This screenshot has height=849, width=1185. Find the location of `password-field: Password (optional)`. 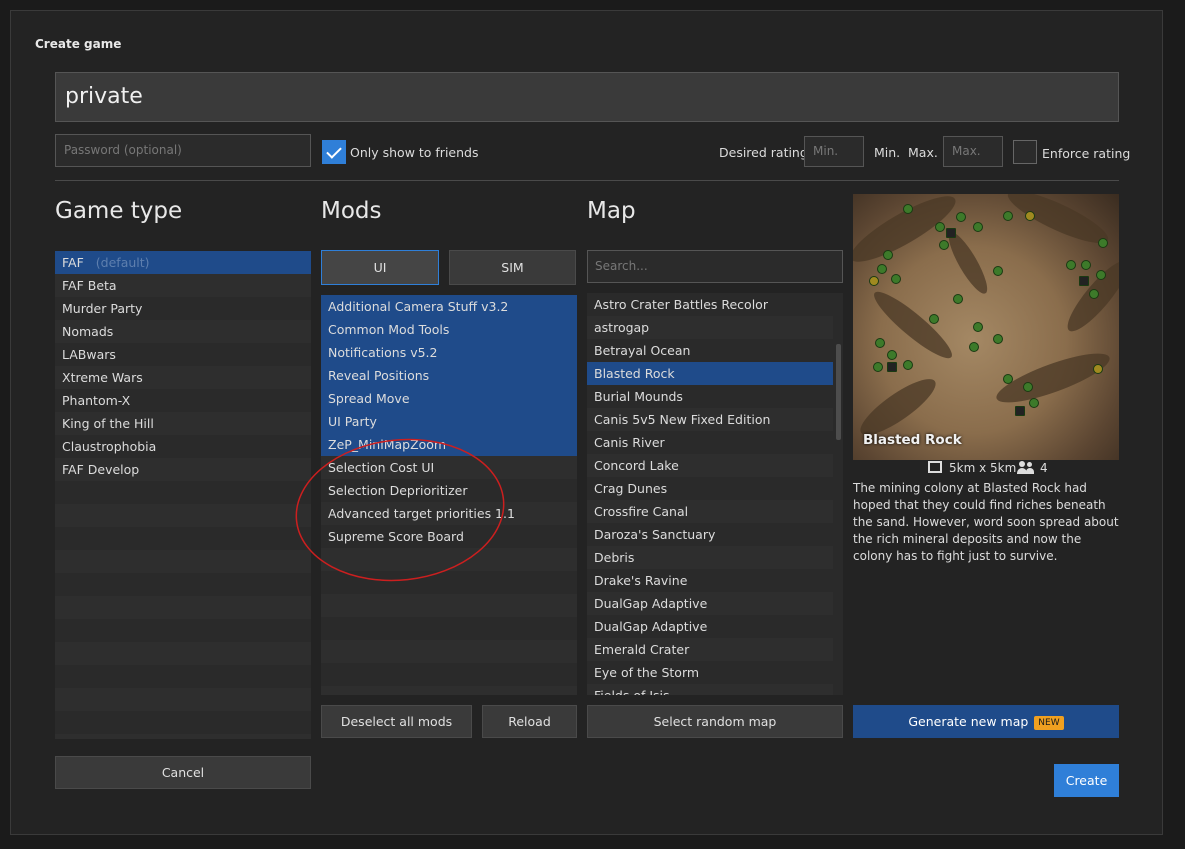

password-field: Password (optional) is located at coordinates (183, 150).